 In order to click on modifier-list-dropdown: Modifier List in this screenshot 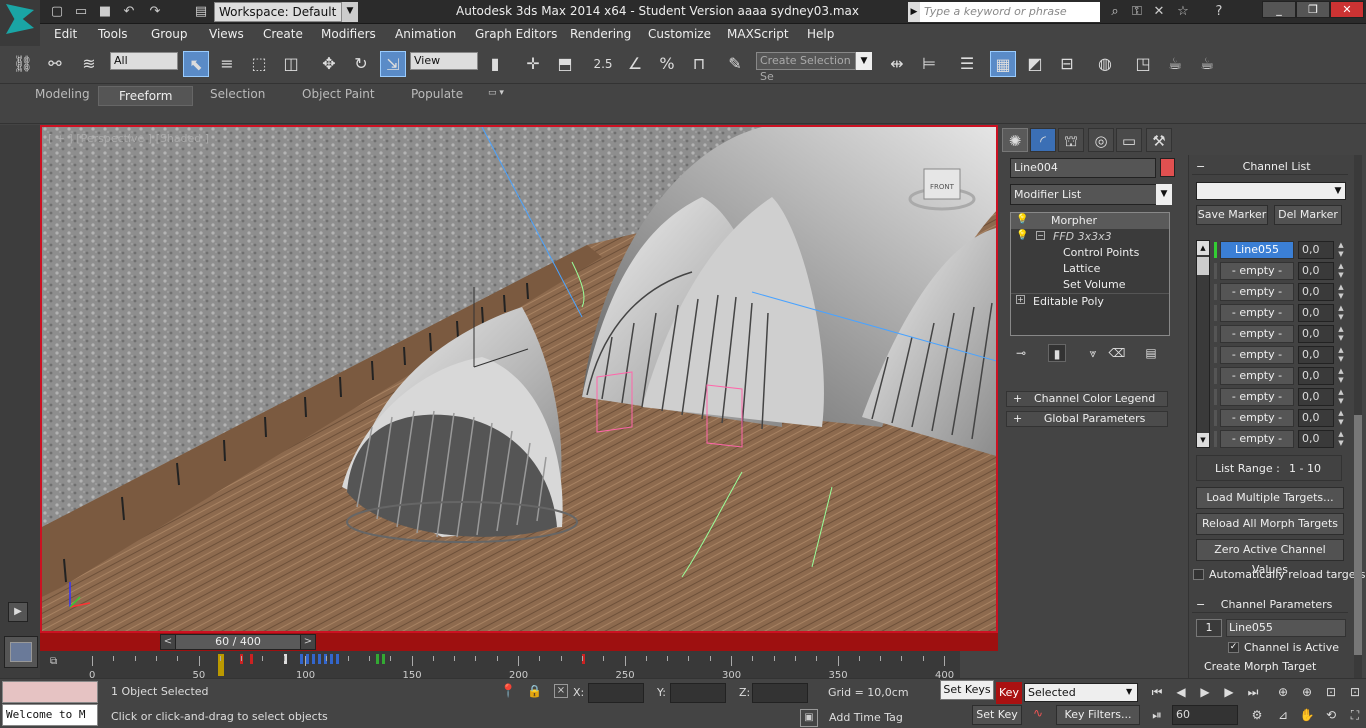, I will do `click(1085, 194)`.